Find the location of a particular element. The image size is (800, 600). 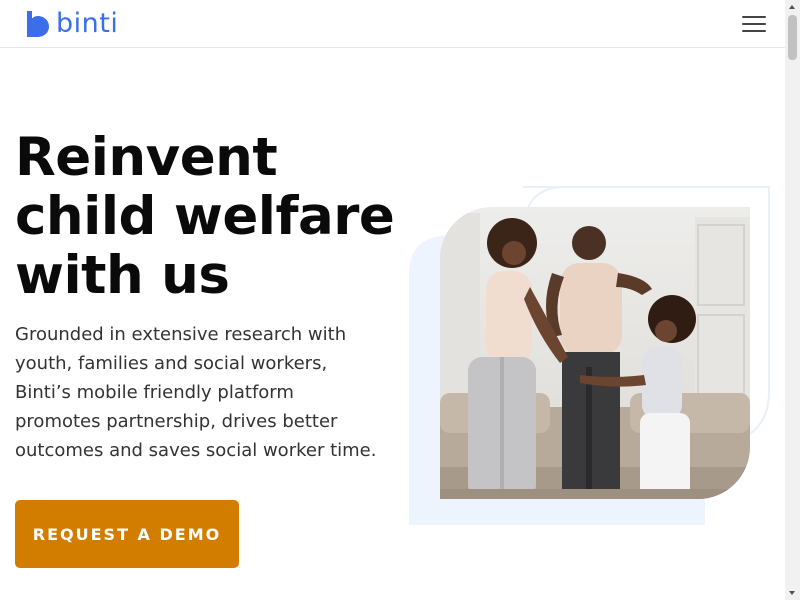

scroll-up-button is located at coordinates (792, 7).